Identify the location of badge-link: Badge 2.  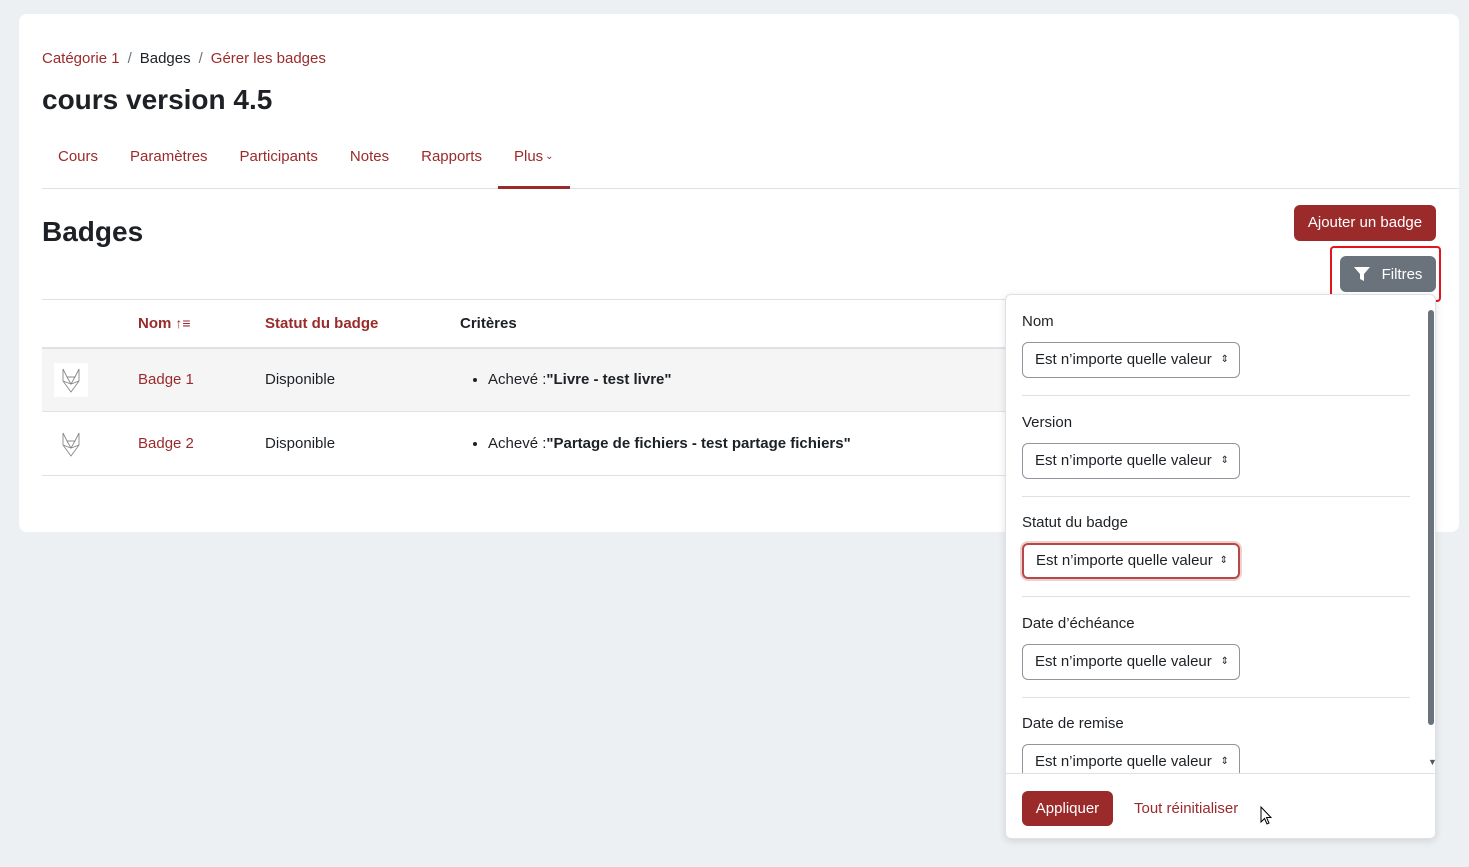
(166, 443).